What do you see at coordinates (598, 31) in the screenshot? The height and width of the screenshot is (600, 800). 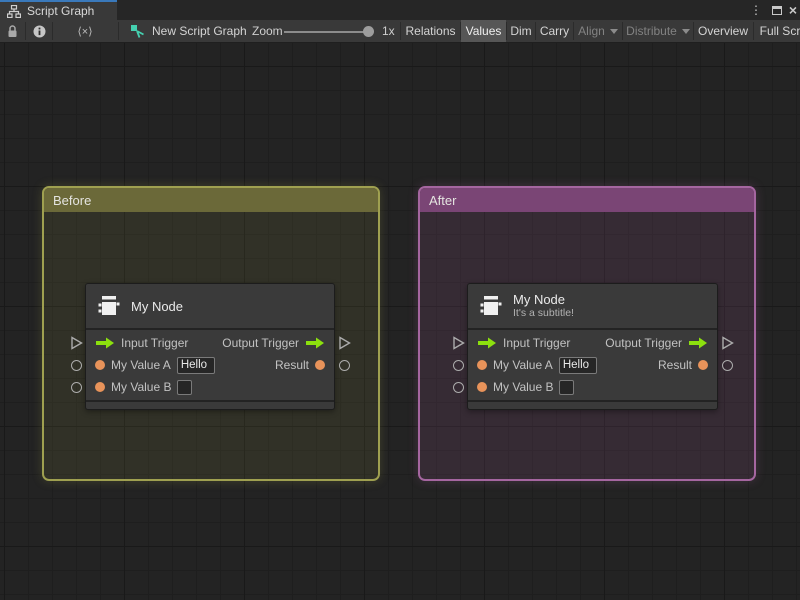 I see `align-dropdown: Align` at bounding box center [598, 31].